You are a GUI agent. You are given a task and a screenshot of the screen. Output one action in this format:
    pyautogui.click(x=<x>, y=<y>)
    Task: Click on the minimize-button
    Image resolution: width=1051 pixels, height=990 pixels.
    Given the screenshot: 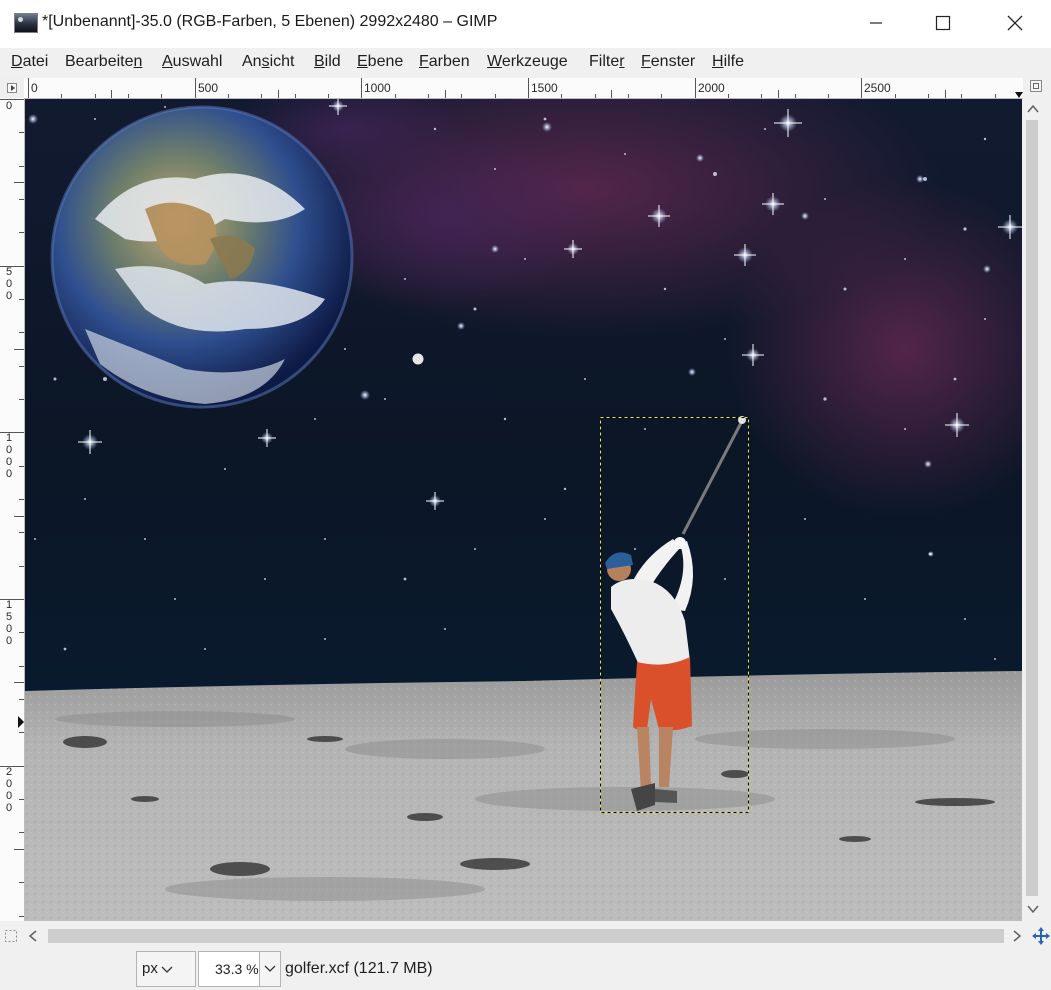 What is the action you would take?
    pyautogui.click(x=876, y=23)
    